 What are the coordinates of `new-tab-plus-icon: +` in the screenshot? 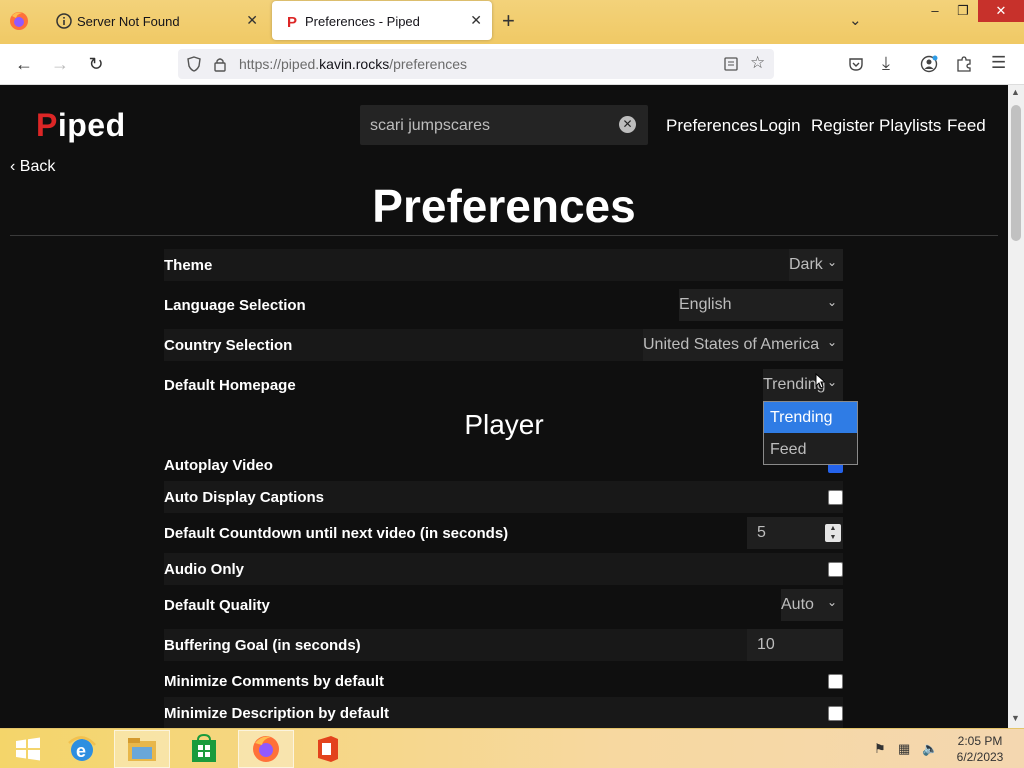 It's located at (508, 21).